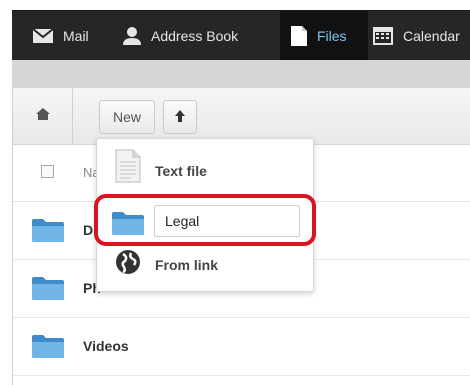 The width and height of the screenshot is (470, 385). I want to click on home-icon, so click(43, 116).